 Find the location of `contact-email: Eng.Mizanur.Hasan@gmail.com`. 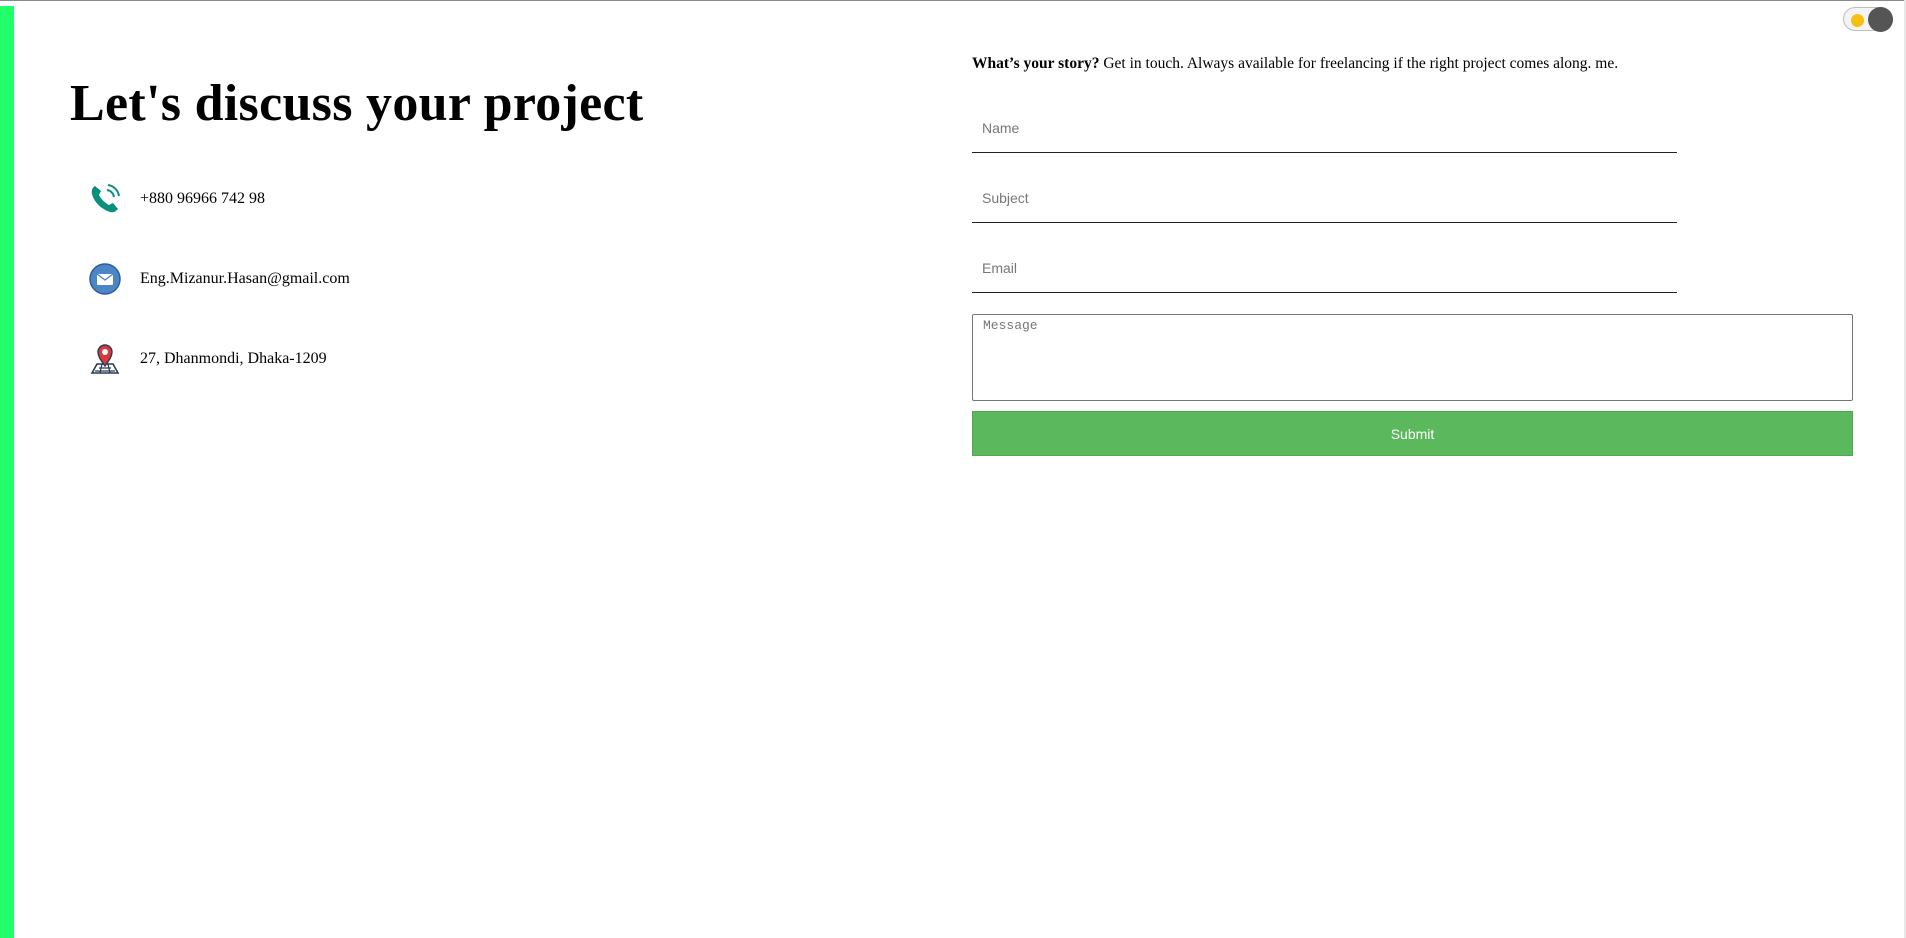

contact-email: Eng.Mizanur.Hasan@gmail.com is located at coordinates (219, 279).